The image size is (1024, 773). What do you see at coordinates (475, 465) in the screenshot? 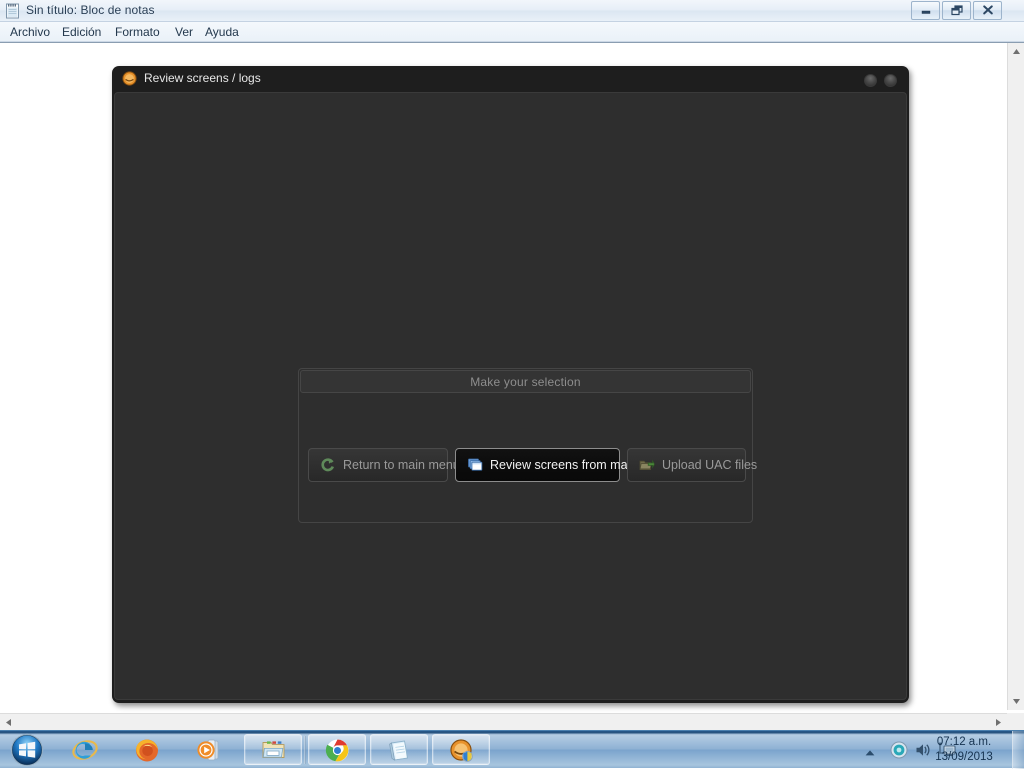
I see `stacked-windows-icon` at bounding box center [475, 465].